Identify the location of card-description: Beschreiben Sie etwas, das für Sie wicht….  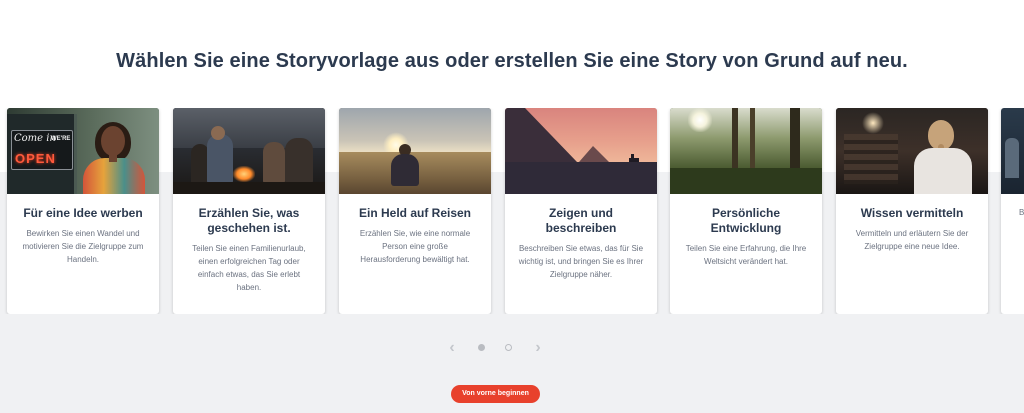
(581, 261).